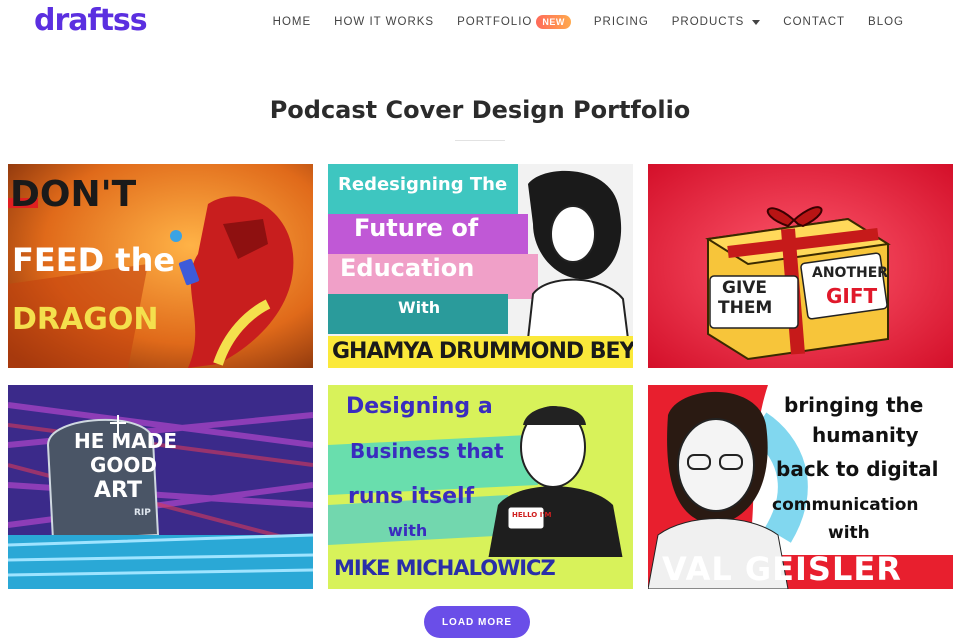 The width and height of the screenshot is (960, 640). What do you see at coordinates (427, 451) in the screenshot?
I see `card-title-line: Business that` at bounding box center [427, 451].